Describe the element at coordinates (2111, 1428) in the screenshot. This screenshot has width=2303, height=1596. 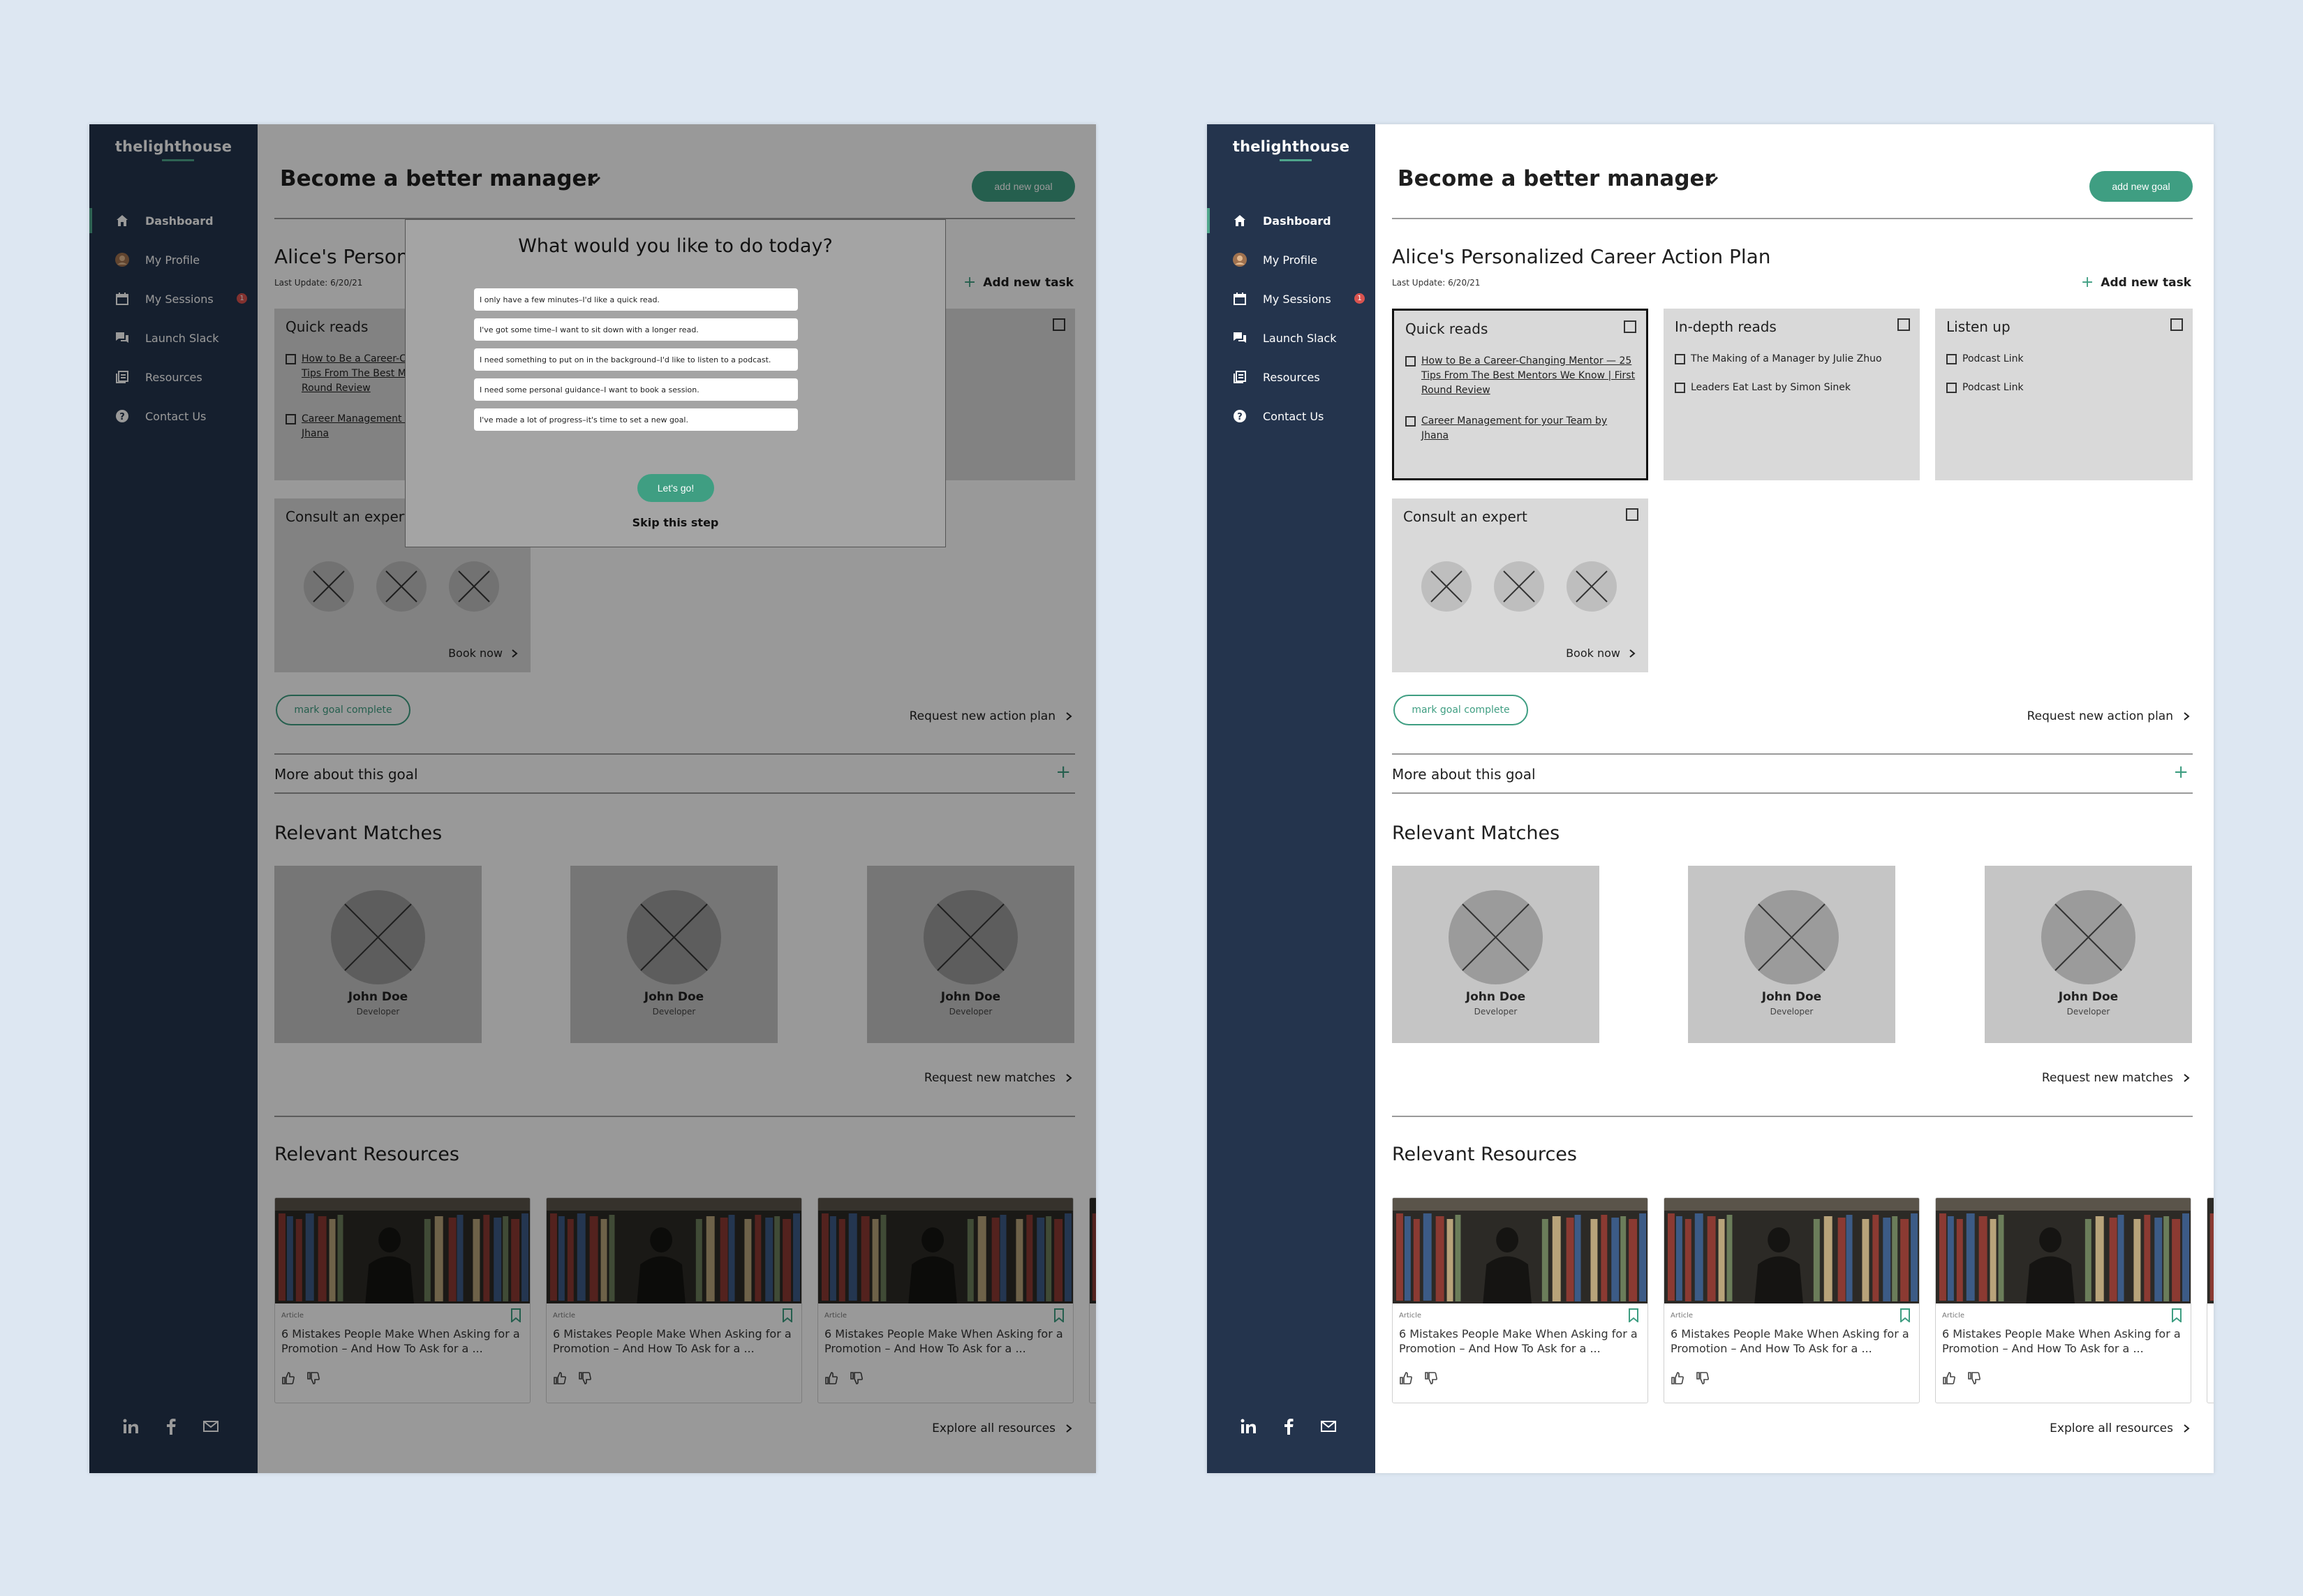
I see `explore-resources-label: Explore all resources` at that location.